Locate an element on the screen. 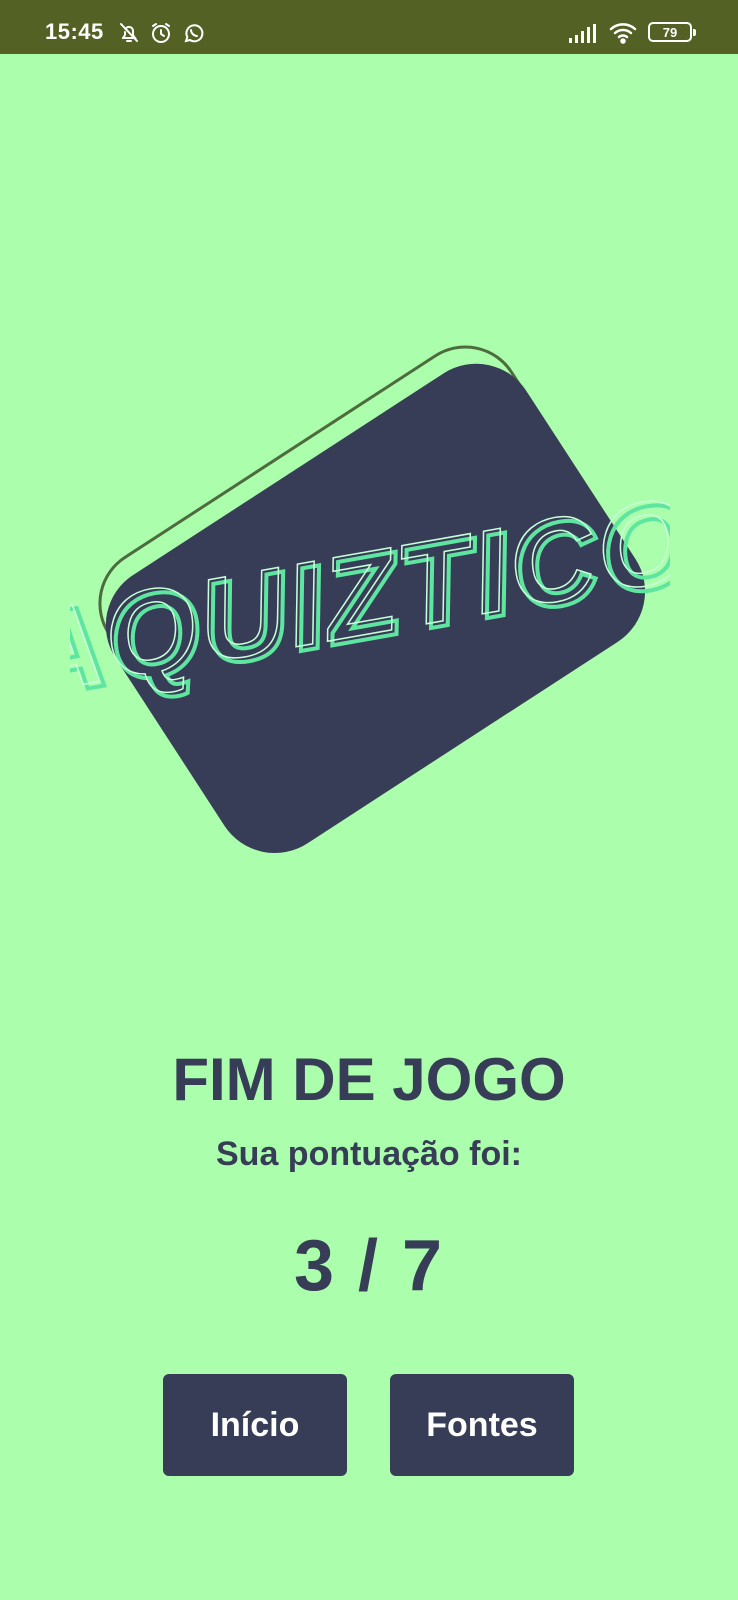 The width and height of the screenshot is (738, 1600). game-over-title: FIM DE JOGO is located at coordinates (369, 1079).